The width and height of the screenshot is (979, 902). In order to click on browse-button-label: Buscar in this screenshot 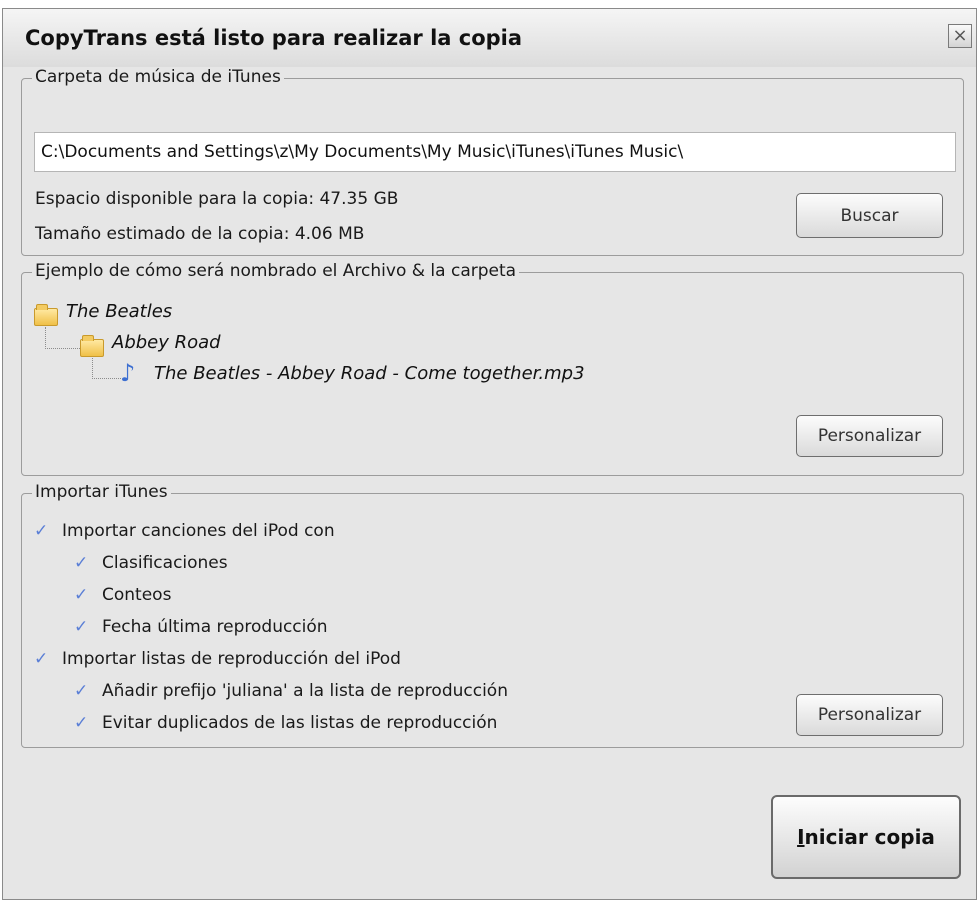, I will do `click(869, 215)`.